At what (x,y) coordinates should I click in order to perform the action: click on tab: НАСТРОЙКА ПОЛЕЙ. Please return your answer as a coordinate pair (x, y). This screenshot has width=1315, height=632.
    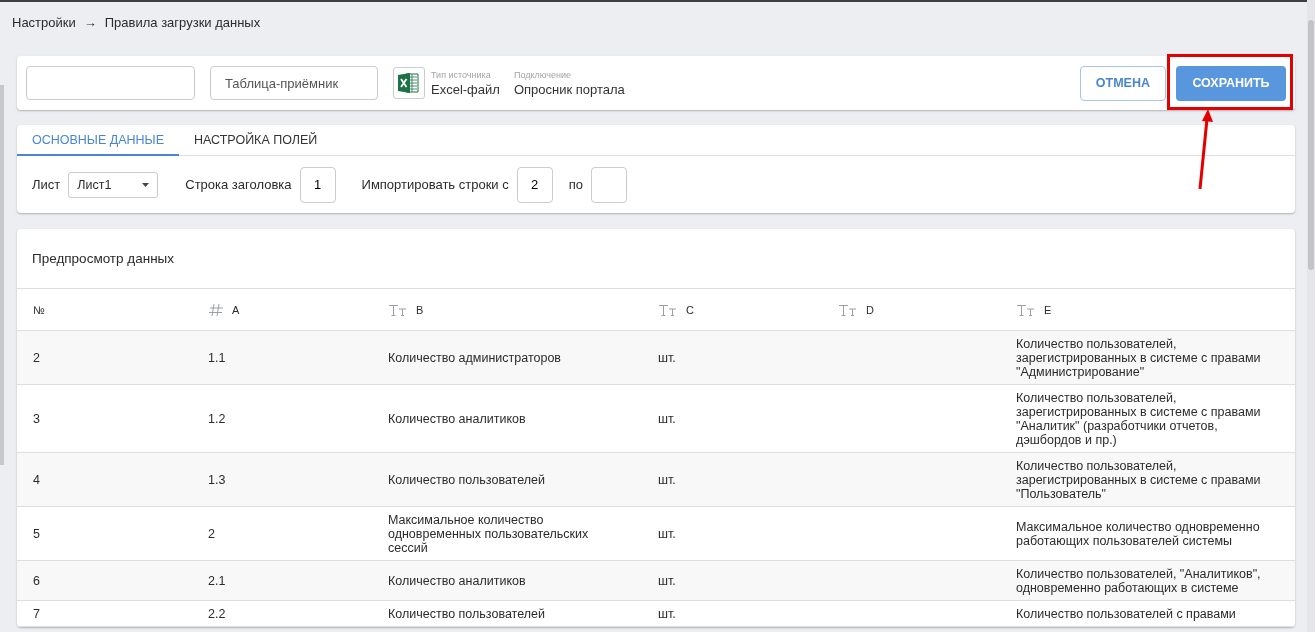
    Looking at the image, I should click on (256, 140).